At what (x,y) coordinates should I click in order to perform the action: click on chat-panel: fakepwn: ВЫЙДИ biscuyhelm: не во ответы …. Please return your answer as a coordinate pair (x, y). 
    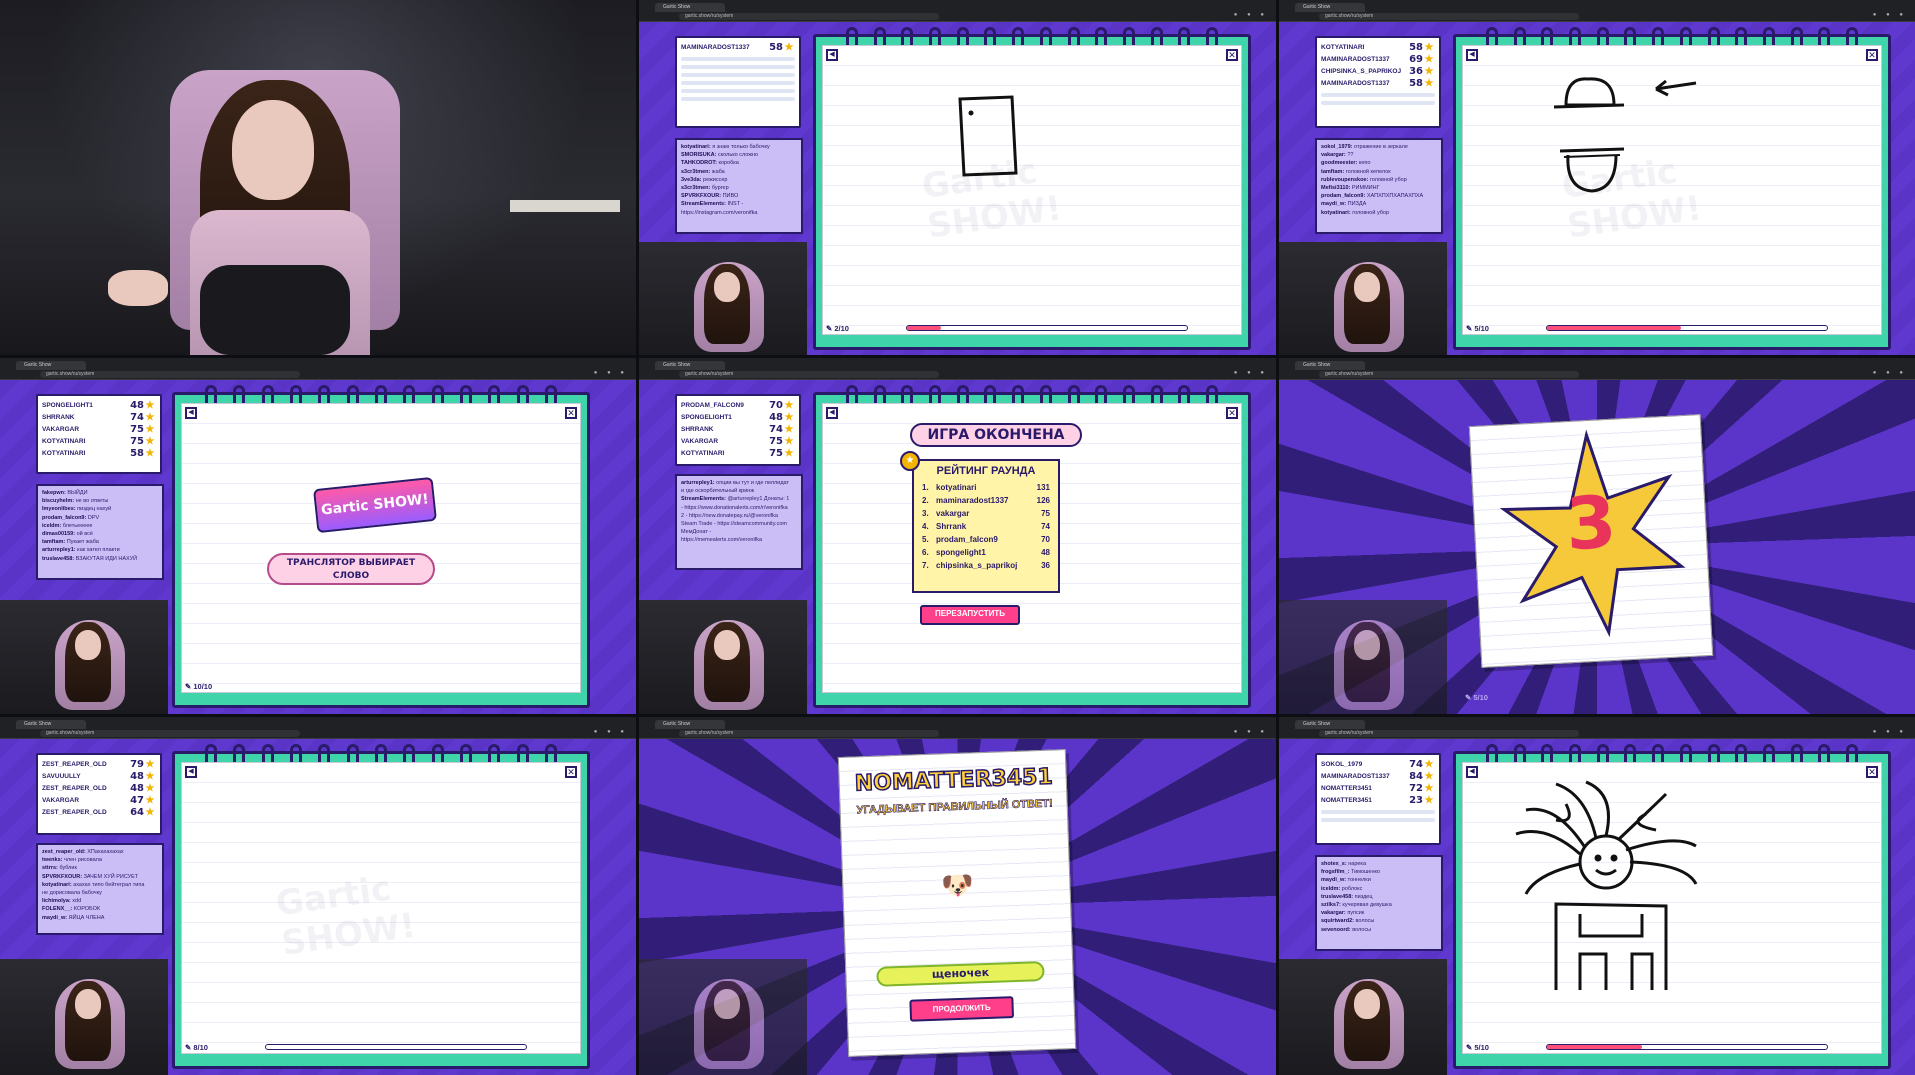
    Looking at the image, I should click on (100, 532).